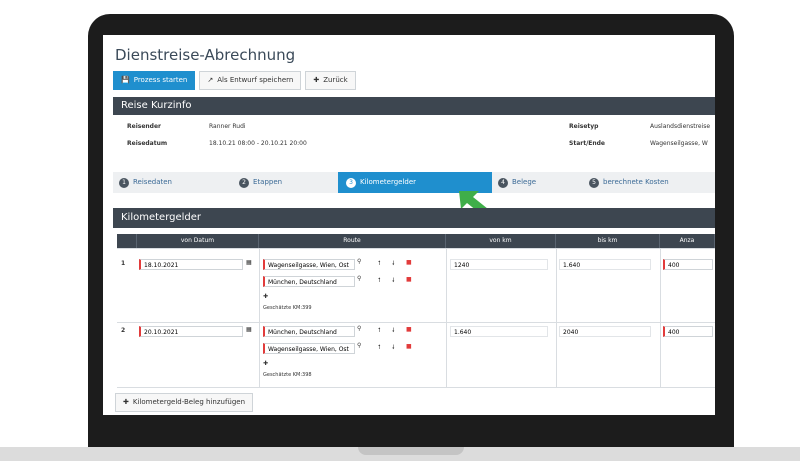  Describe the element at coordinates (227, 126) in the screenshot. I see `reisender-value: Ranner Rudi` at that location.